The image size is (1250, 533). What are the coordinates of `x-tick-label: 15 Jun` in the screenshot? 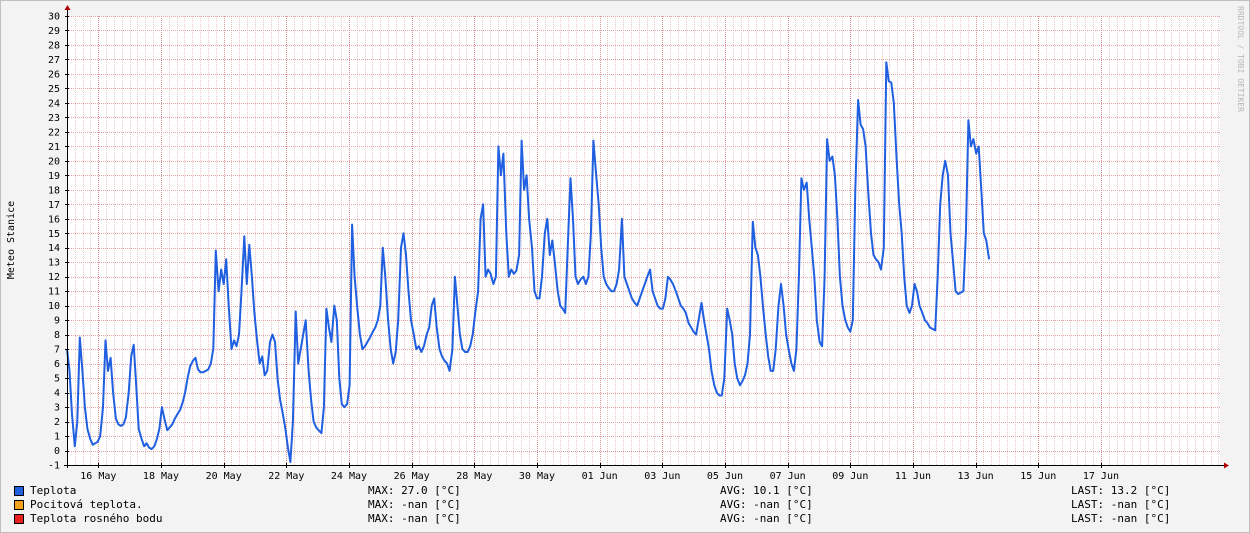 It's located at (1038, 476).